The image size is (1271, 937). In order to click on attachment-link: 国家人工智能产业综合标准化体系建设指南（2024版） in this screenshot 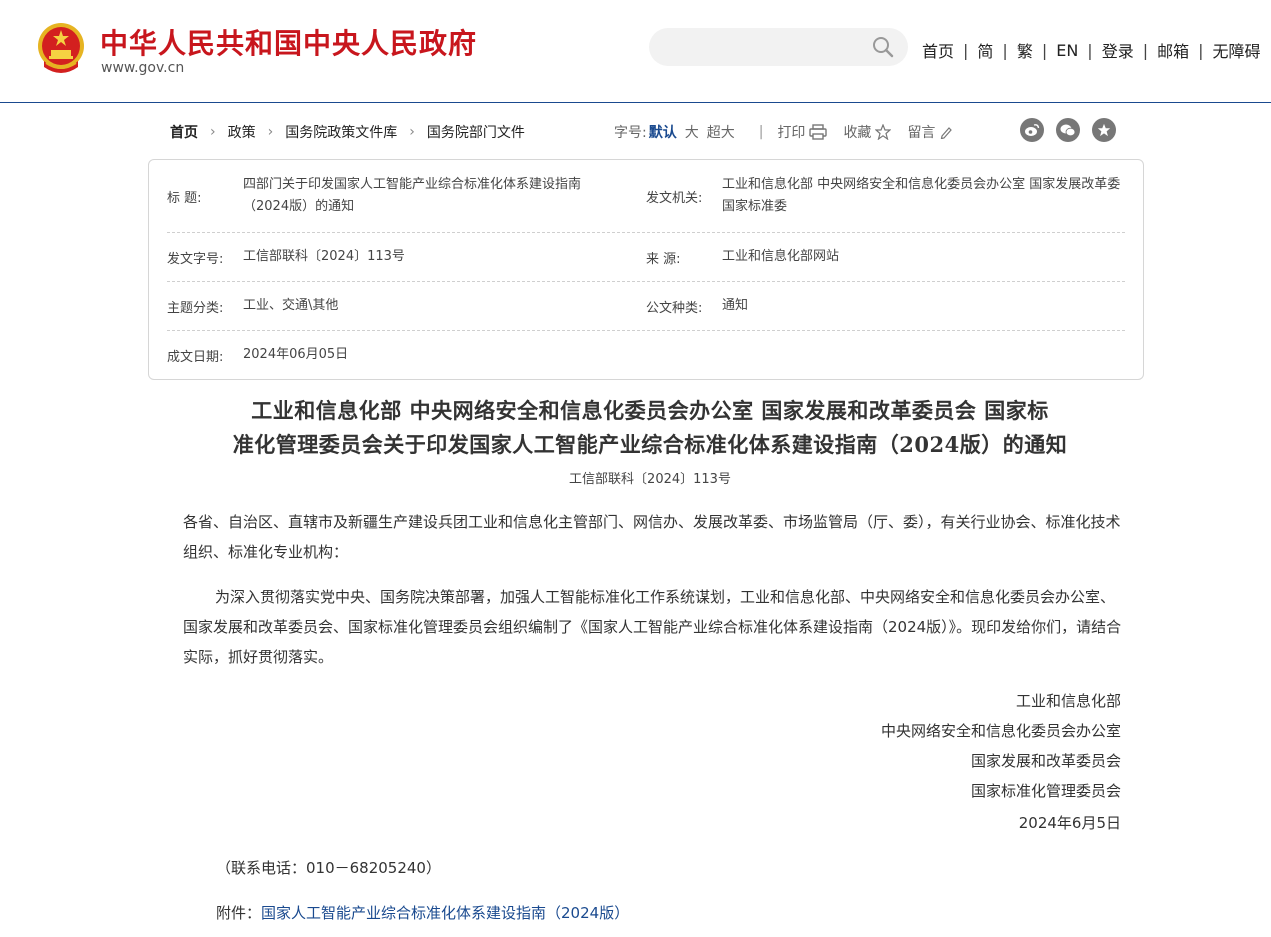, I will do `click(445, 913)`.